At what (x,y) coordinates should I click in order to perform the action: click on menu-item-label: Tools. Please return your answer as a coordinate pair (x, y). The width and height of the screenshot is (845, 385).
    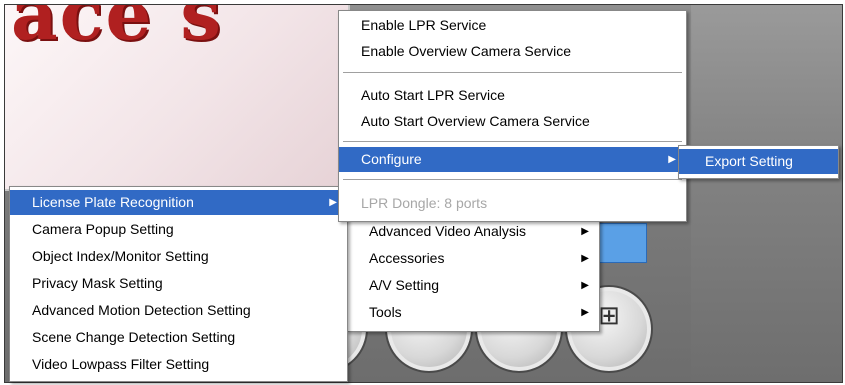
    Looking at the image, I should click on (385, 312).